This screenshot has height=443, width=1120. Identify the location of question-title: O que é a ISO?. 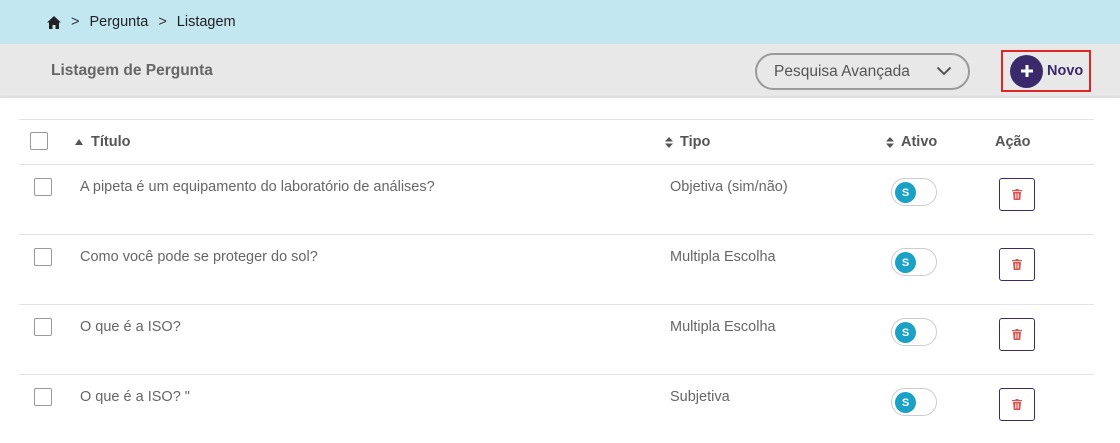
(130, 327).